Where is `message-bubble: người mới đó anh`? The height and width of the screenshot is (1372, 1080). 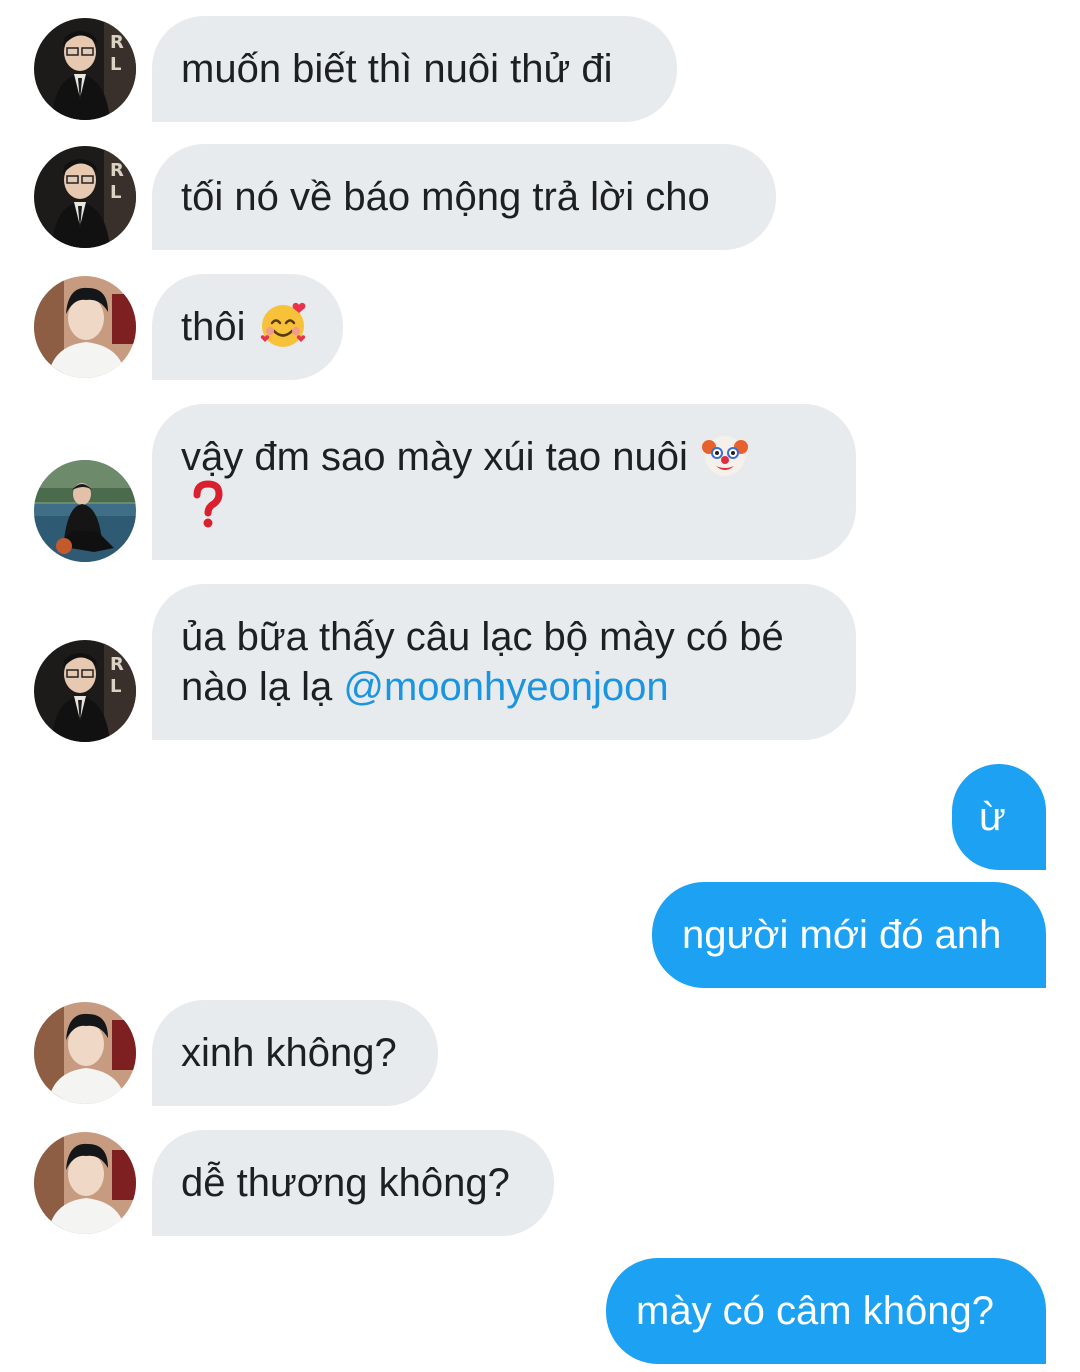
message-bubble: người mới đó anh is located at coordinates (849, 935).